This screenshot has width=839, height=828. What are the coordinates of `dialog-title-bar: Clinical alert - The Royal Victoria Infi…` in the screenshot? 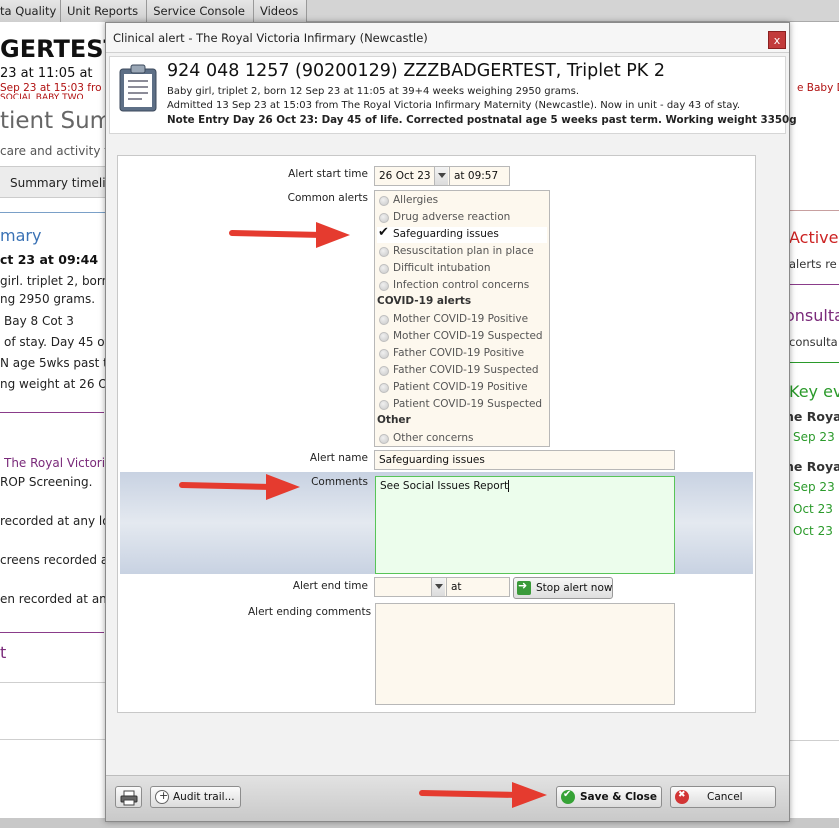 It's located at (447, 38).